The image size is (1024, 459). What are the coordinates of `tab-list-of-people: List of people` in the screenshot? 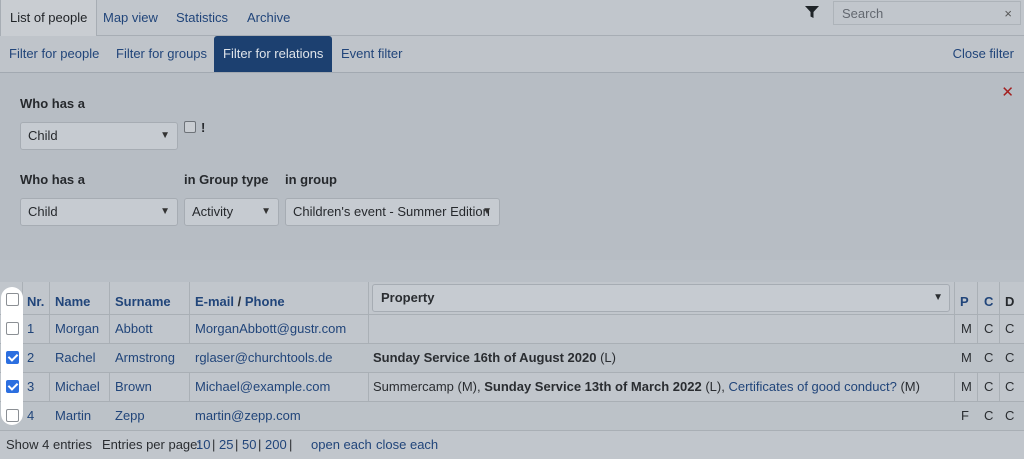 It's located at (49, 18).